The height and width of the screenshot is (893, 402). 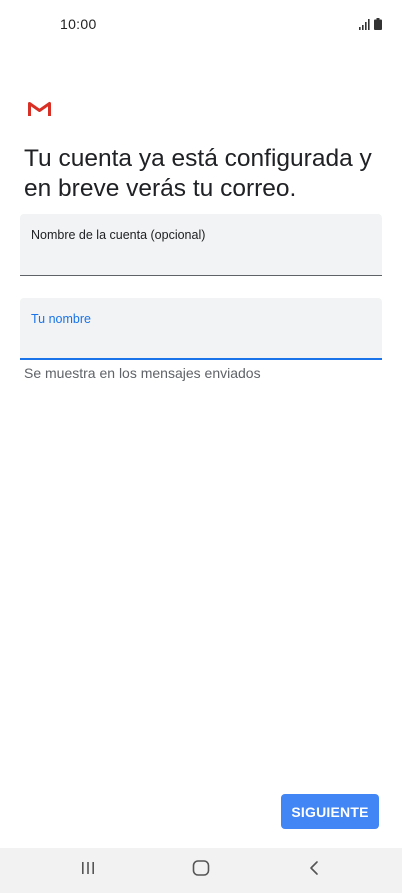 I want to click on recent-apps-icon, so click(x=88, y=870).